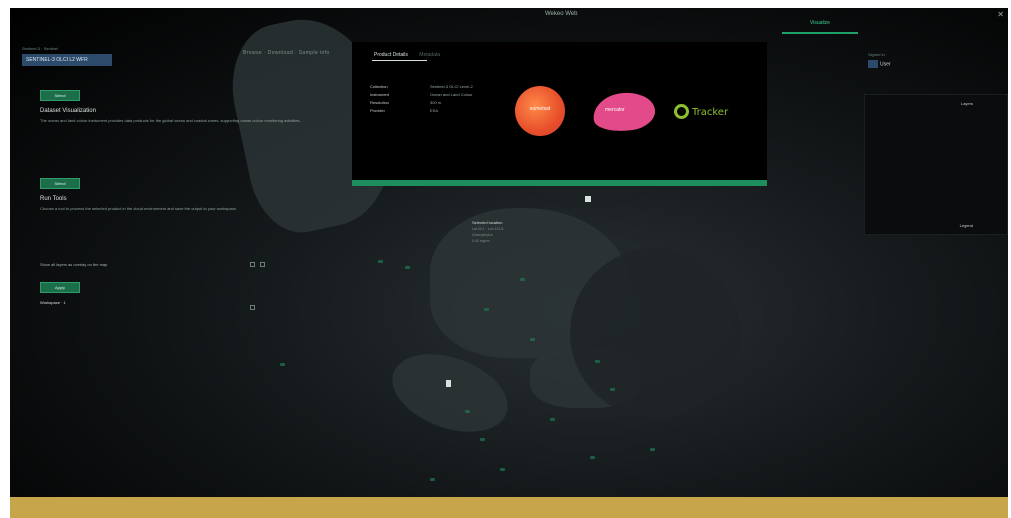  What do you see at coordinates (429, 55) in the screenshot?
I see `tab-metadata: Metadata` at bounding box center [429, 55].